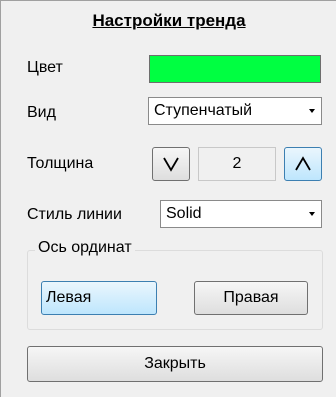 Image resolution: width=336 pixels, height=397 pixels. I want to click on left-axis-button: Левая, so click(99, 298).